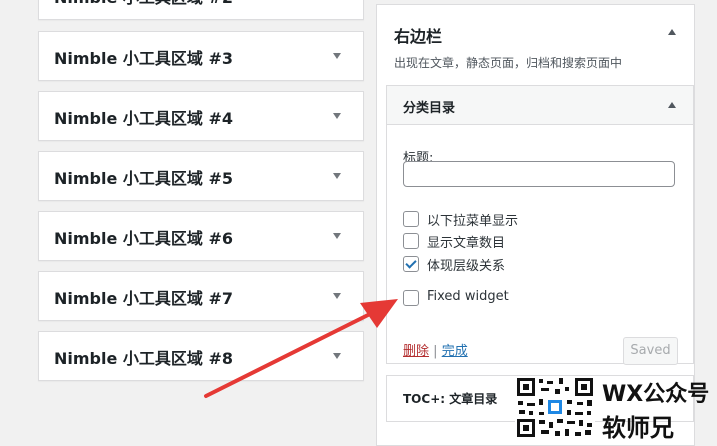 The width and height of the screenshot is (717, 446). Describe the element at coordinates (656, 394) in the screenshot. I see `watermark-line1: WX公众号` at that location.